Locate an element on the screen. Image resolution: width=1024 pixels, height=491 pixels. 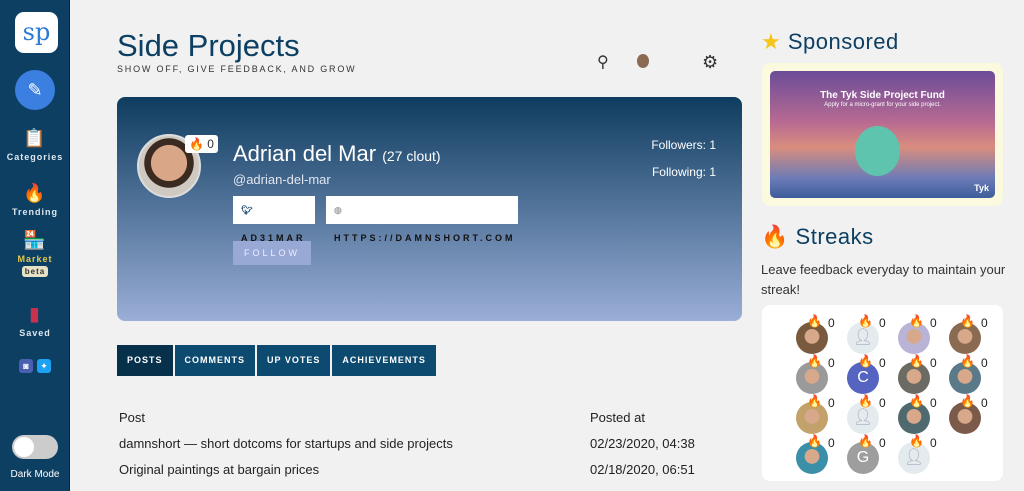
page-title: Side Projects is located at coordinates (208, 45).